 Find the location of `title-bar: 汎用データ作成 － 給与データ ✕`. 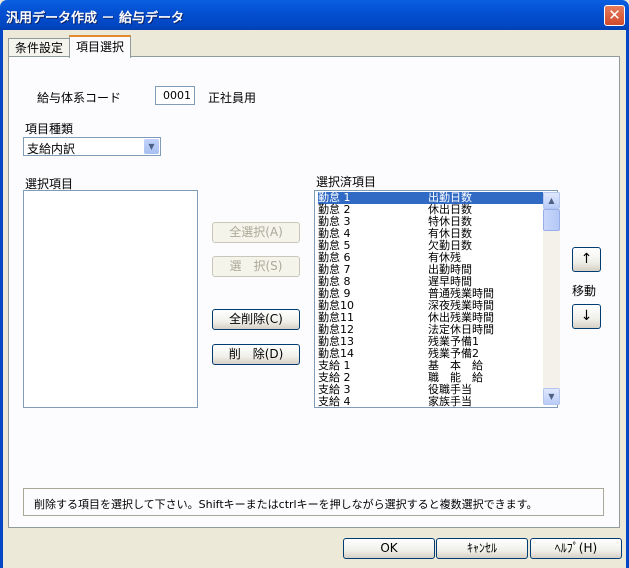

title-bar: 汎用データ作成 － 給与データ ✕ is located at coordinates (314, 15).